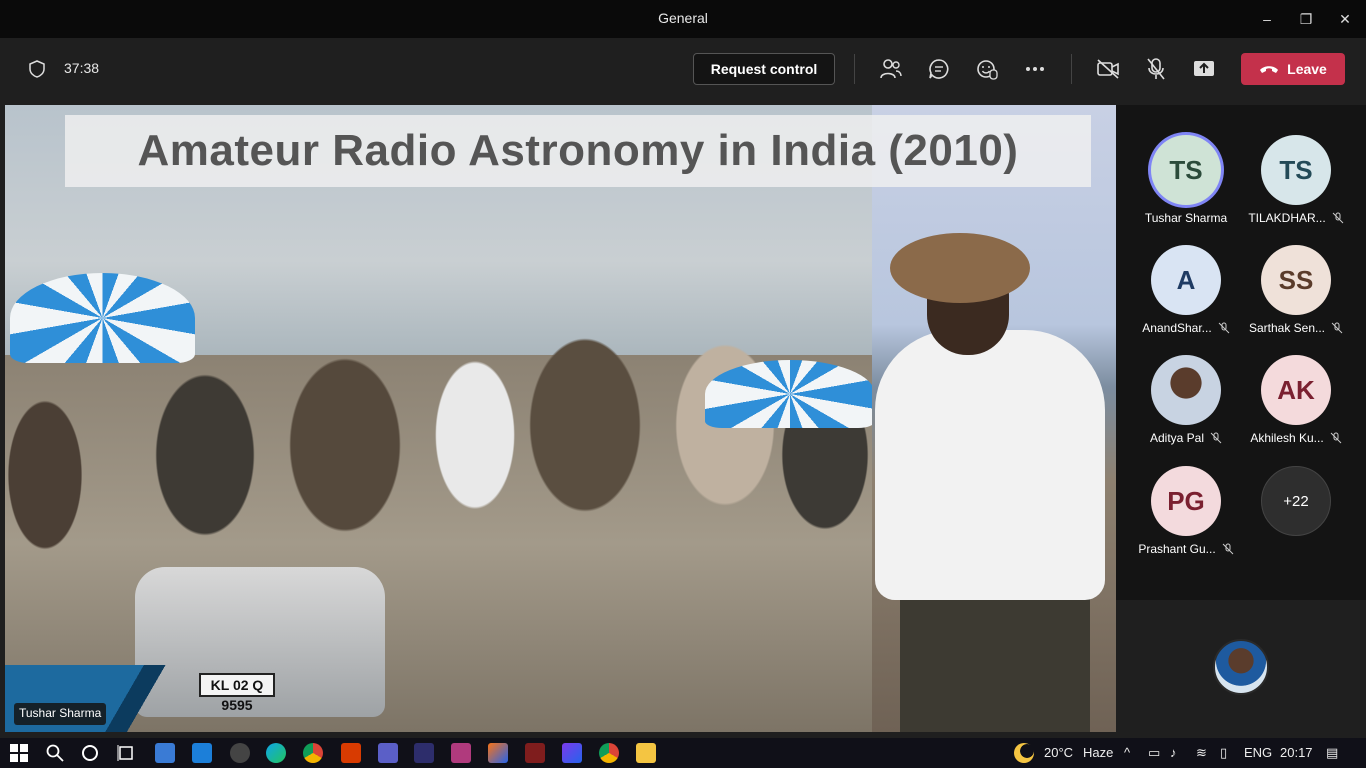  What do you see at coordinates (1296, 390) in the screenshot?
I see `avatar: AK` at bounding box center [1296, 390].